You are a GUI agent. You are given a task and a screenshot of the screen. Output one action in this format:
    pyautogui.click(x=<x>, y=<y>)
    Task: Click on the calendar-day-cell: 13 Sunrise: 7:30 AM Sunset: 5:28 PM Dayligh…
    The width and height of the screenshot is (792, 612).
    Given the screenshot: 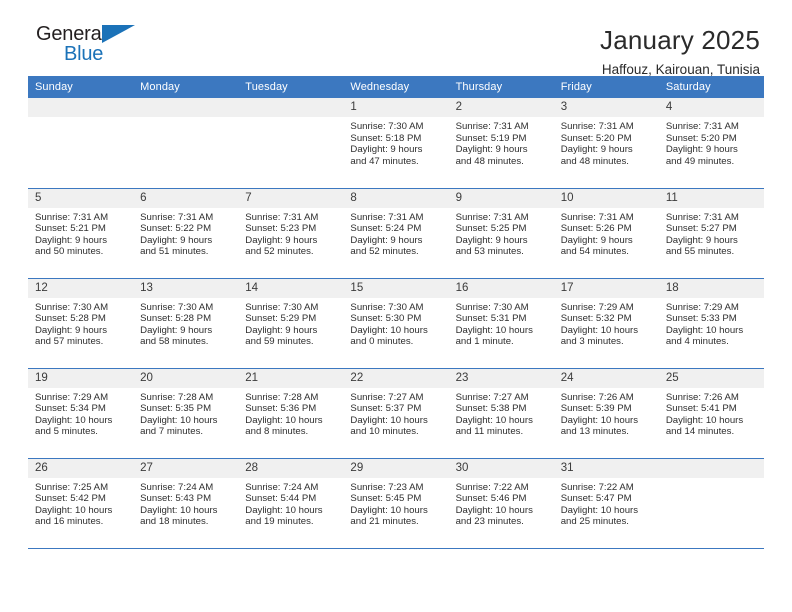 What is the action you would take?
    pyautogui.click(x=186, y=323)
    